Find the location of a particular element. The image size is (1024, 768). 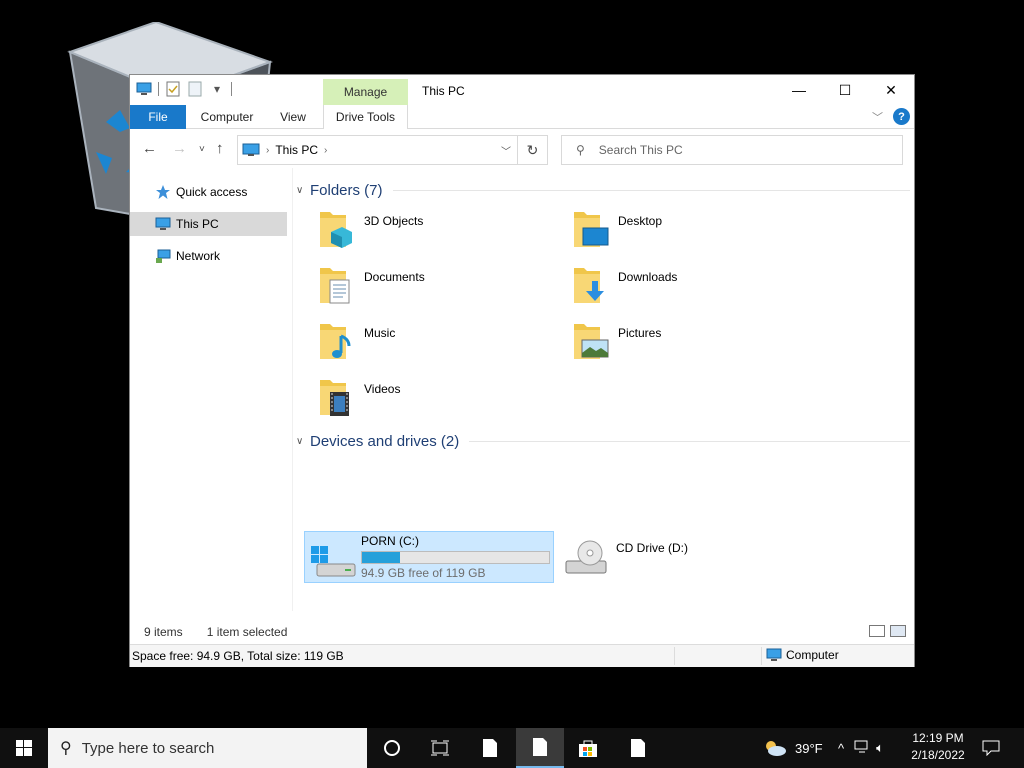

minimize-button: — is located at coordinates (799, 90).